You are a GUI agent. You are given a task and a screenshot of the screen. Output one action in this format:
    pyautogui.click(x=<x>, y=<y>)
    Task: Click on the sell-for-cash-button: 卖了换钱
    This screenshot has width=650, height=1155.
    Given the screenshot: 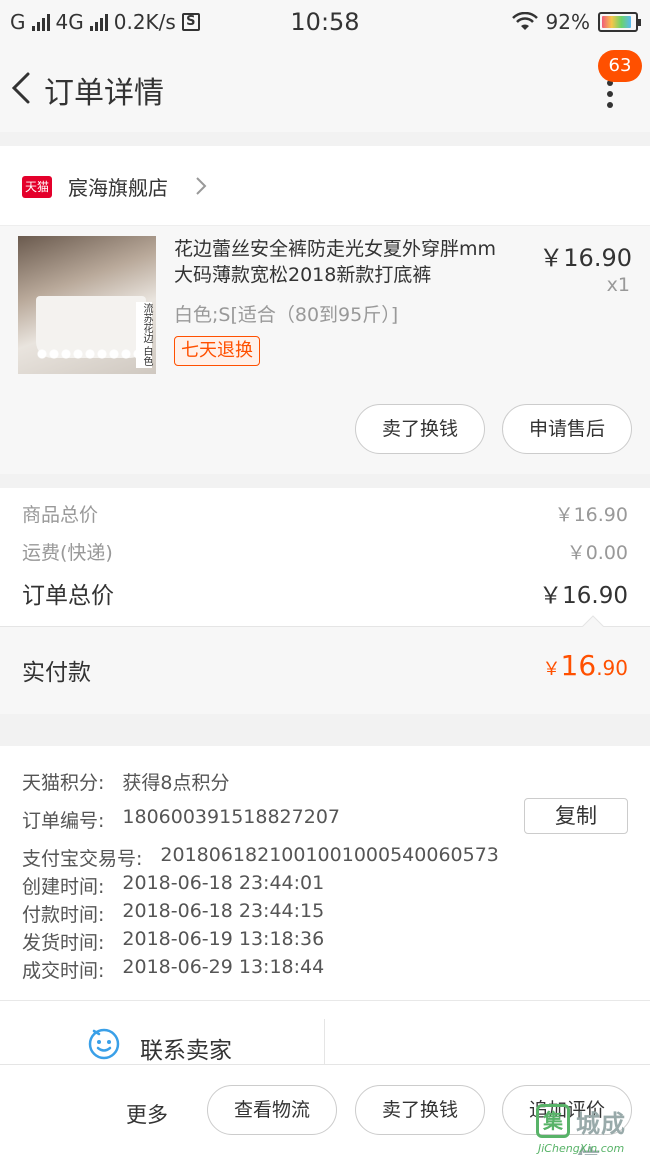 What is the action you would take?
    pyautogui.click(x=420, y=429)
    